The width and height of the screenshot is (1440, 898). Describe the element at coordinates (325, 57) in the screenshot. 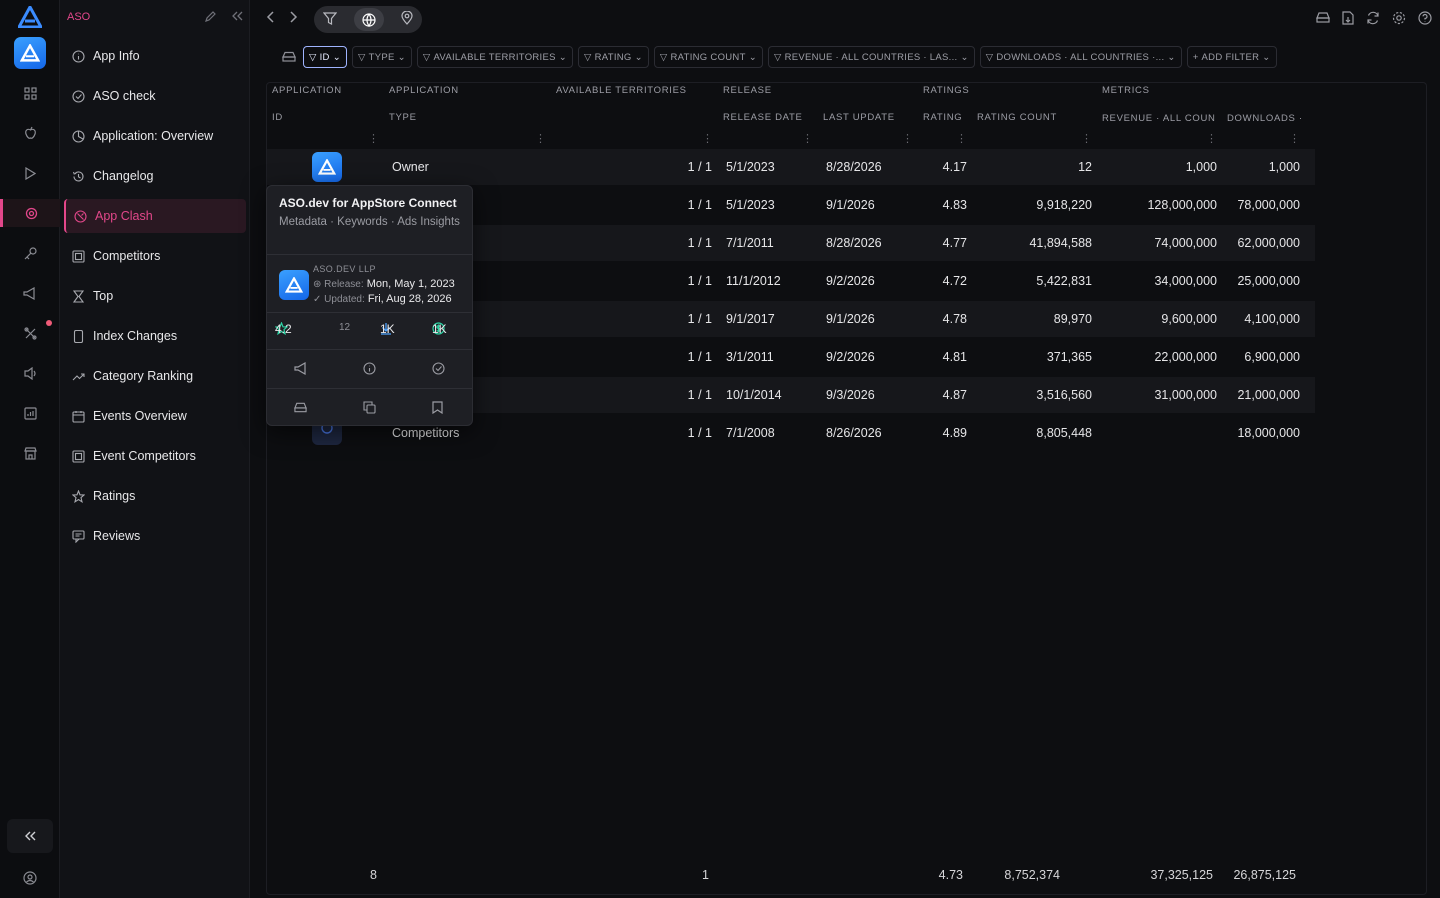

I see `filter-chip-id: ▽ ID ⌄` at that location.